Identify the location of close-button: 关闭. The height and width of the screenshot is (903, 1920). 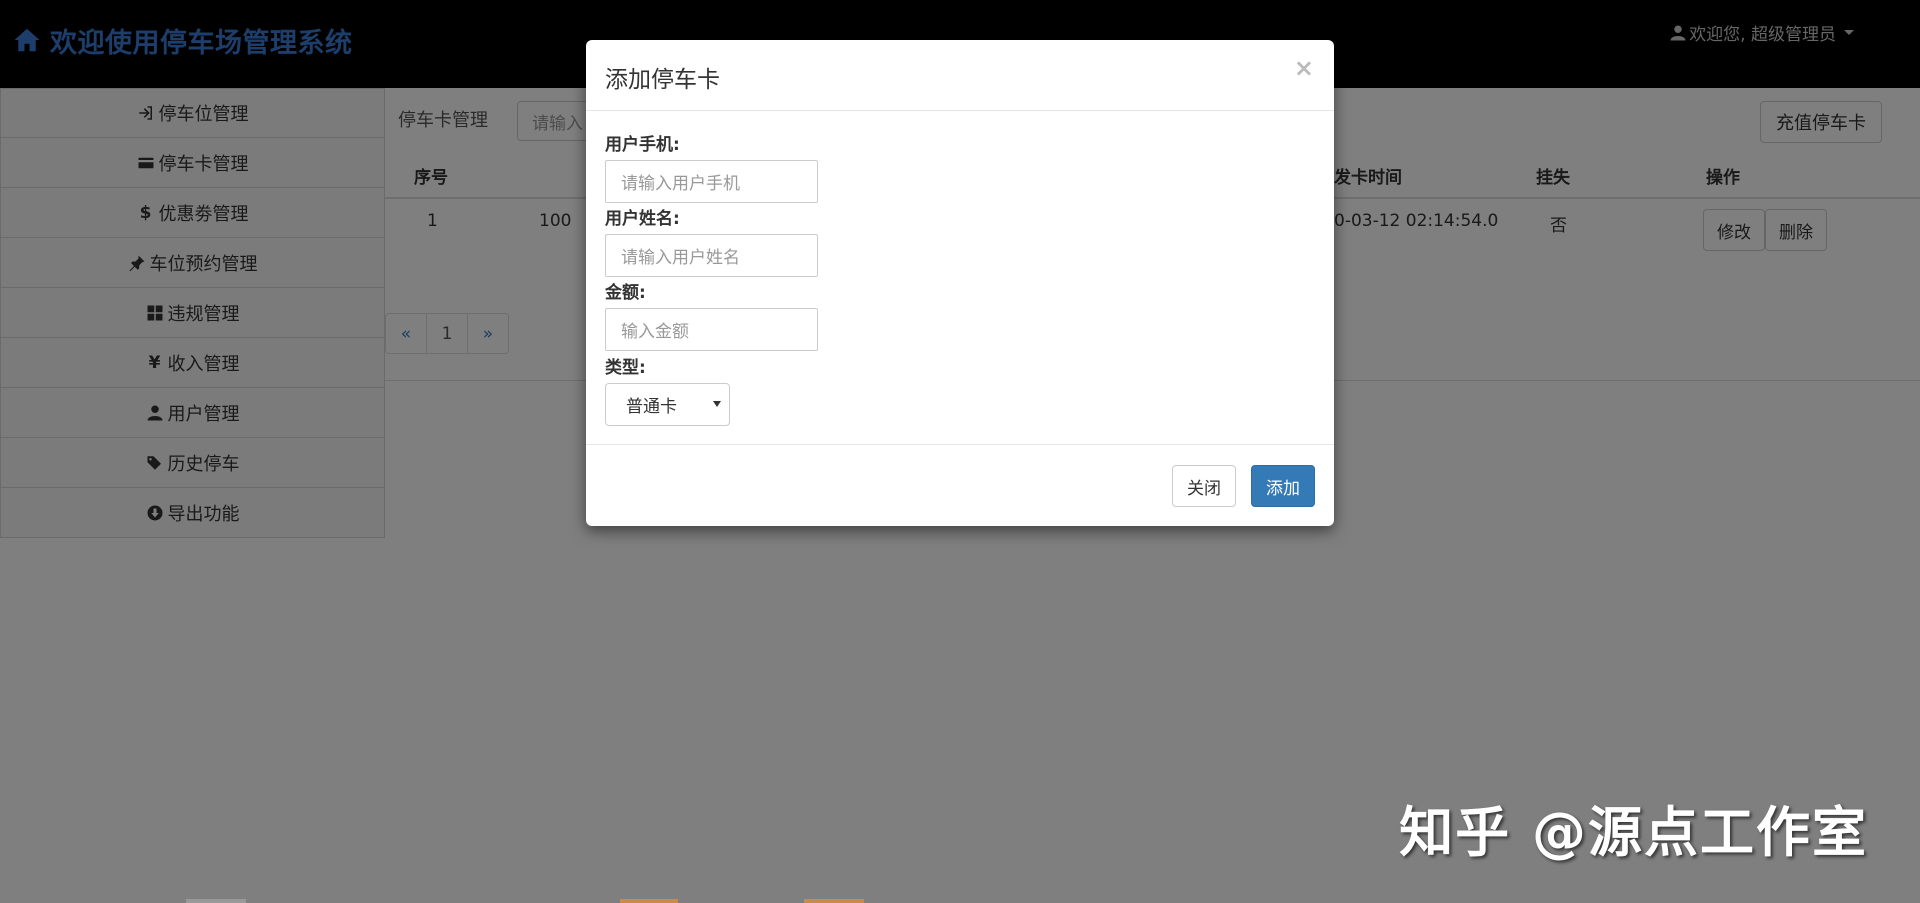
(1204, 486).